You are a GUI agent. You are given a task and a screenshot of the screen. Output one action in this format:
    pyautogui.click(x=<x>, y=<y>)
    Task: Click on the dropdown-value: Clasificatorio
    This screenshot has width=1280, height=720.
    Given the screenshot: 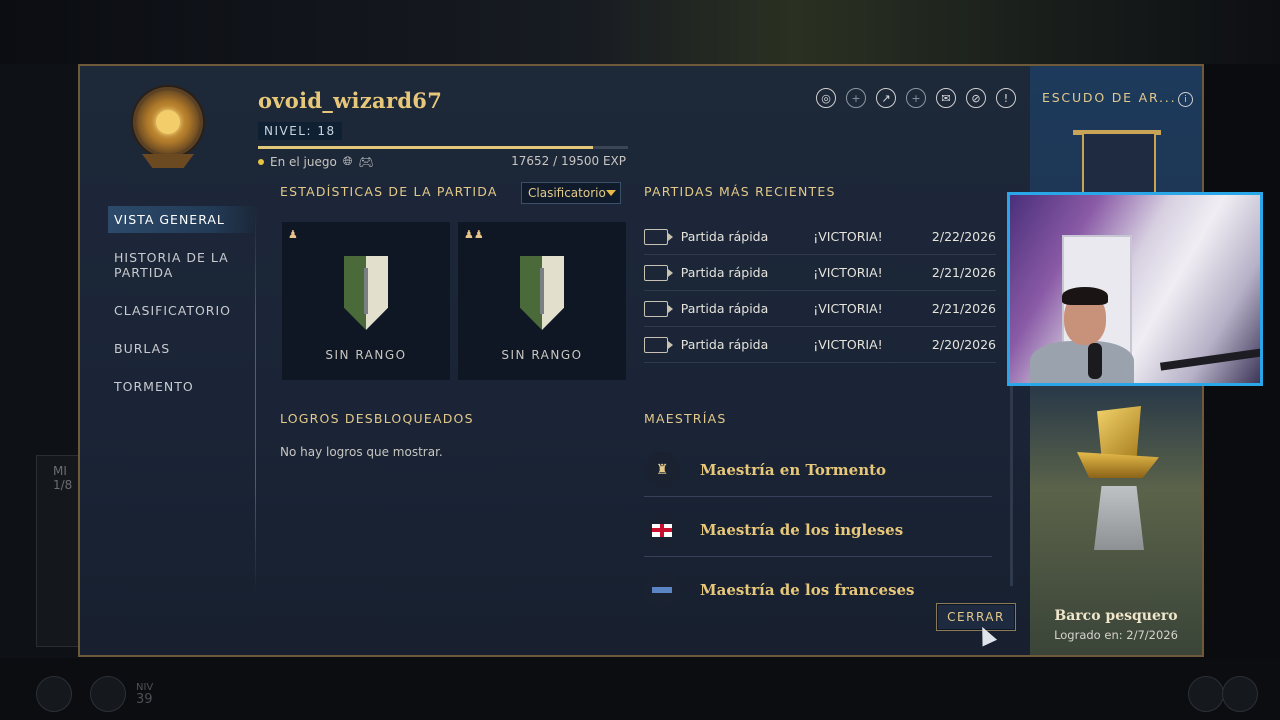 What is the action you would take?
    pyautogui.click(x=567, y=193)
    